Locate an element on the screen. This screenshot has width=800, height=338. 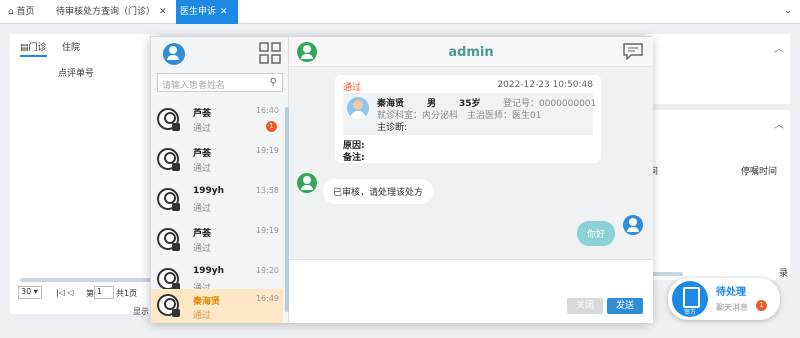
tab-inpatient: 住院 is located at coordinates (71, 46).